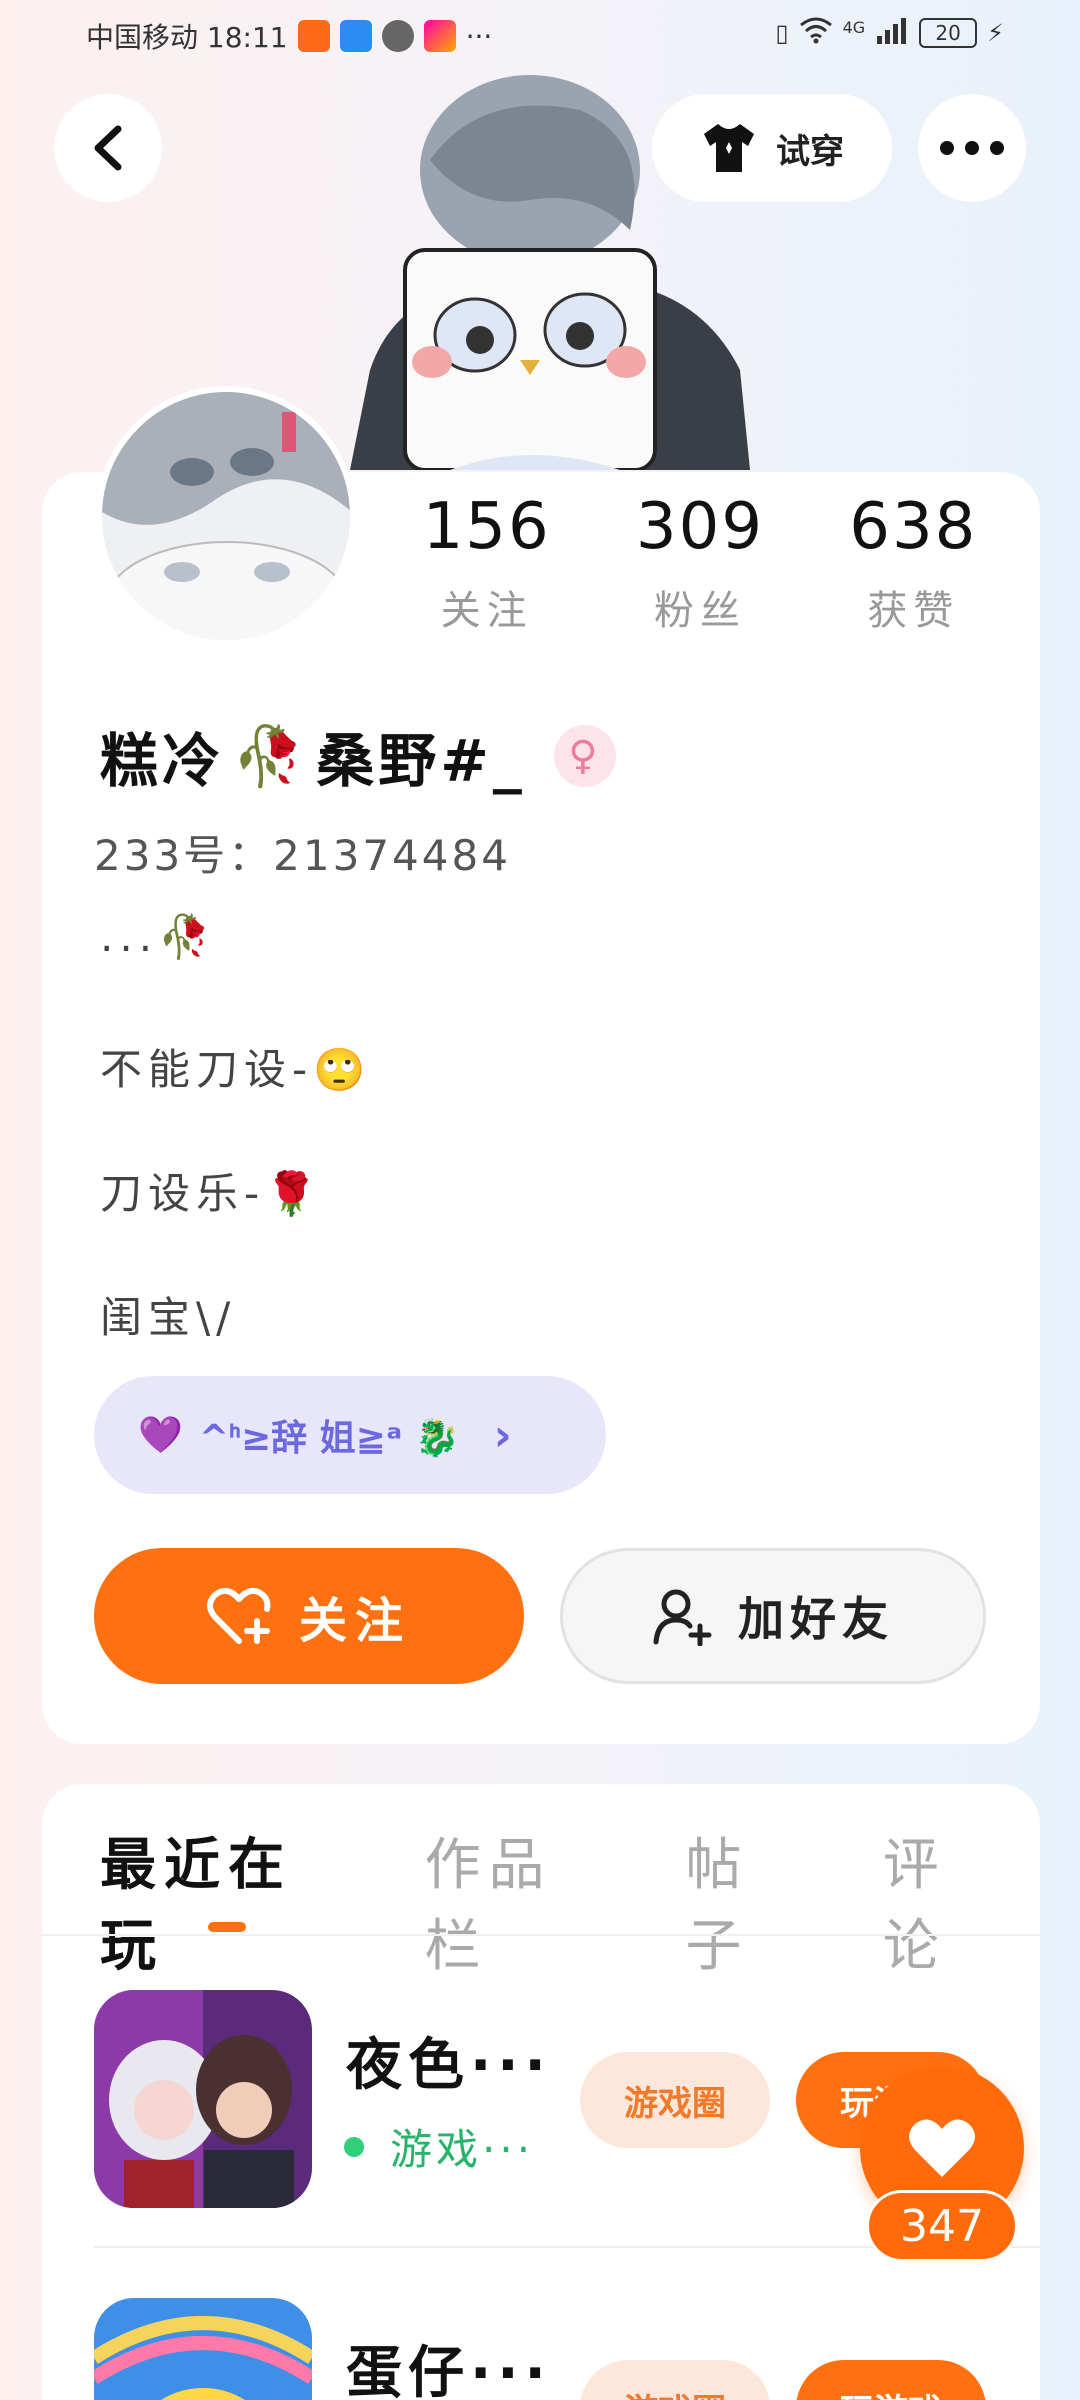  What do you see at coordinates (729, 148) in the screenshot?
I see `shirt-icon` at bounding box center [729, 148].